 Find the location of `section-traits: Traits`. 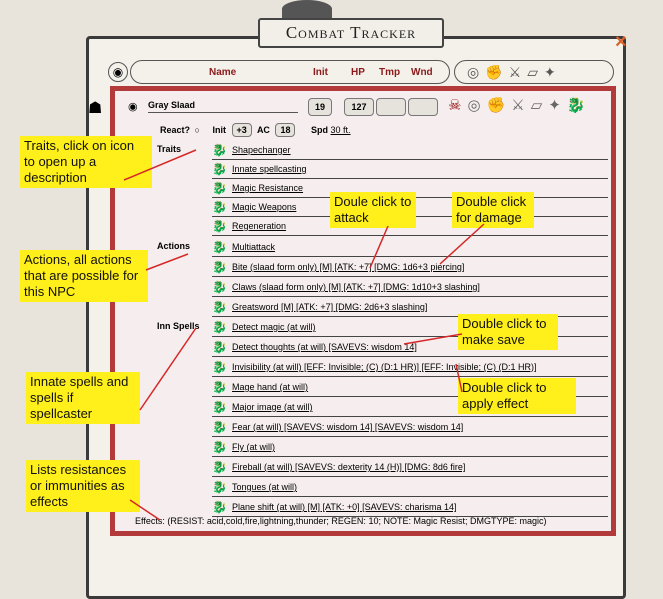

section-traits: Traits is located at coordinates (169, 149).